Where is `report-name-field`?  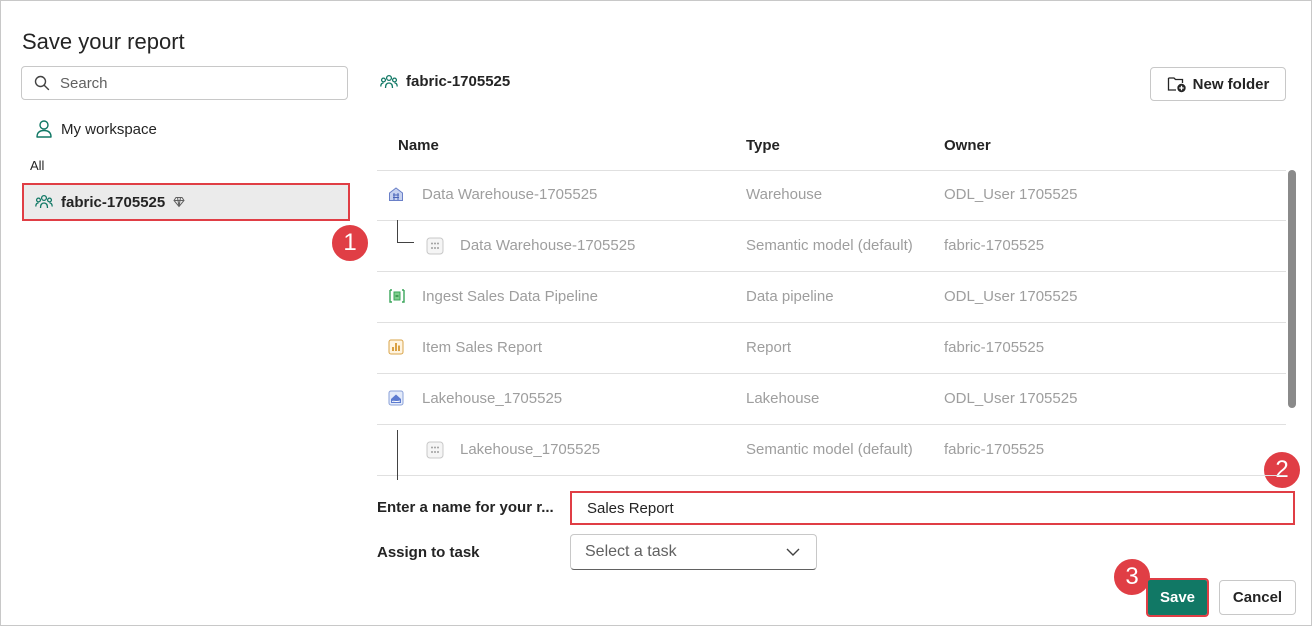 report-name-field is located at coordinates (932, 508).